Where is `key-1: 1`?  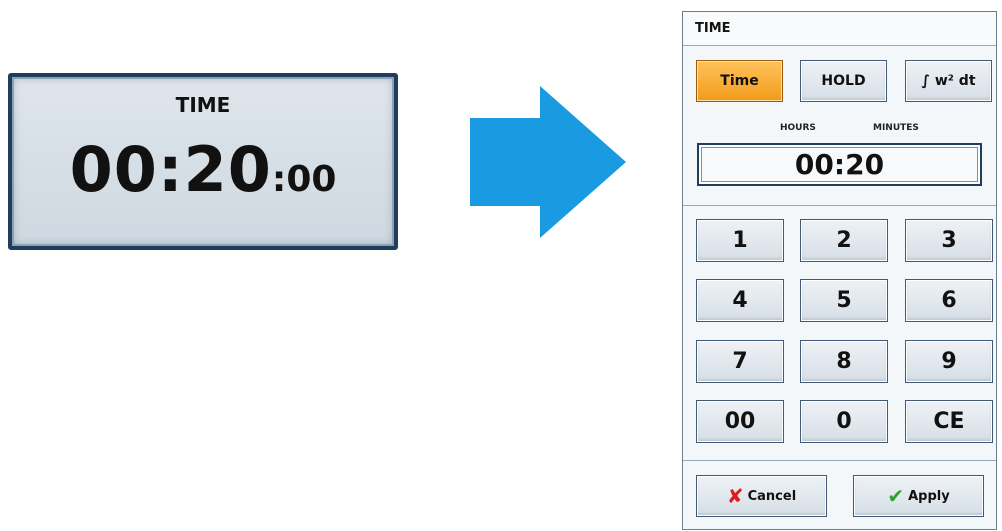
key-1: 1 is located at coordinates (740, 240).